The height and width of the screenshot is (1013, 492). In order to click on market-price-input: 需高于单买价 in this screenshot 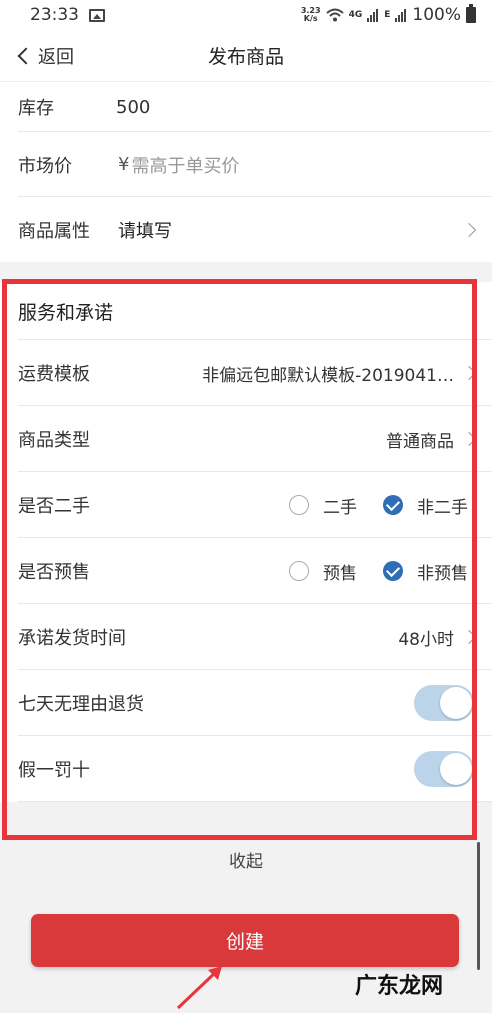, I will do `click(185, 165)`.